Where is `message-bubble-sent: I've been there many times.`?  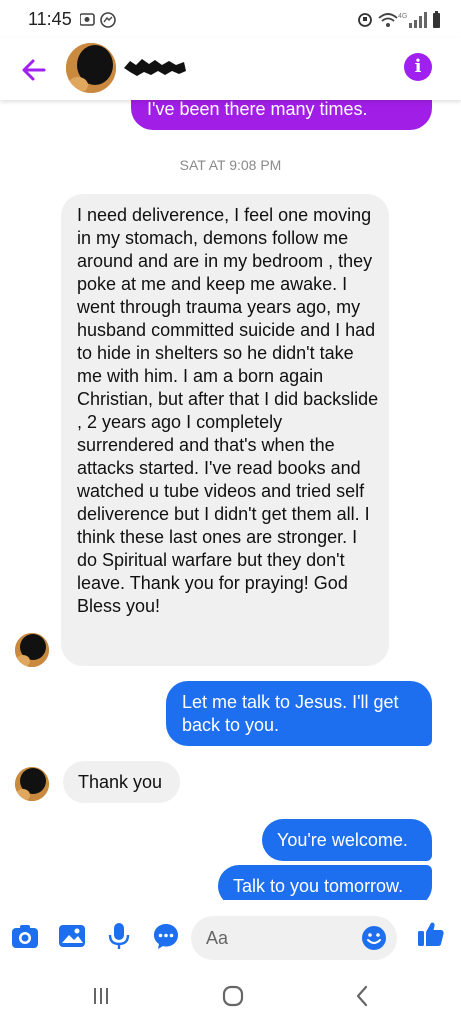
message-bubble-sent: I've been there many times. is located at coordinates (281, 115).